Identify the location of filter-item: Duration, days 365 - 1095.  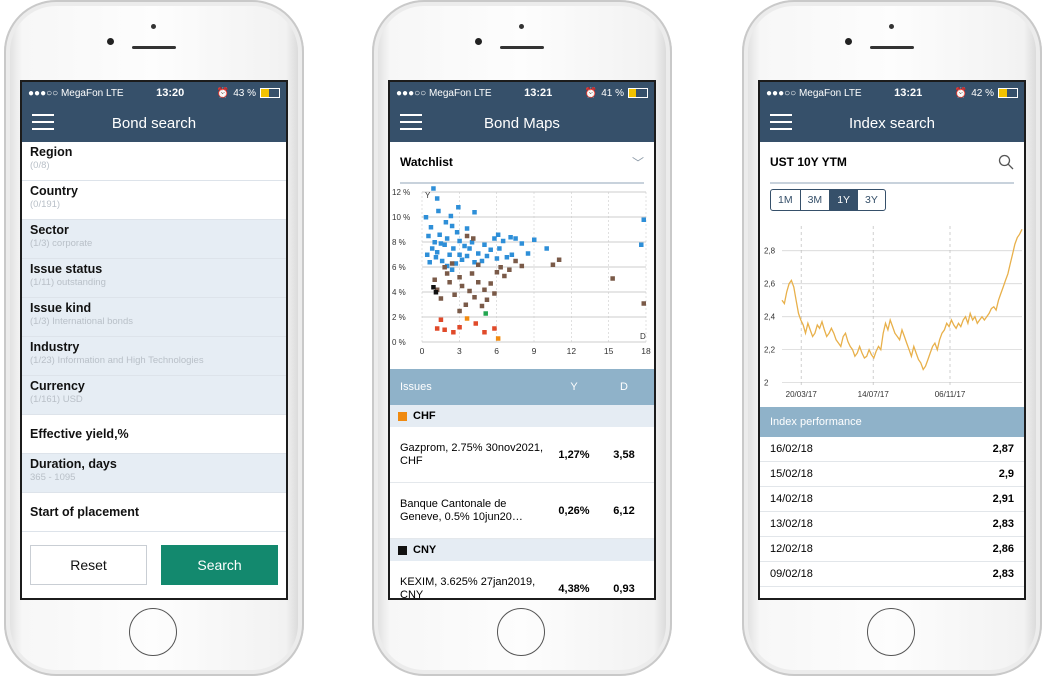
(154, 473).